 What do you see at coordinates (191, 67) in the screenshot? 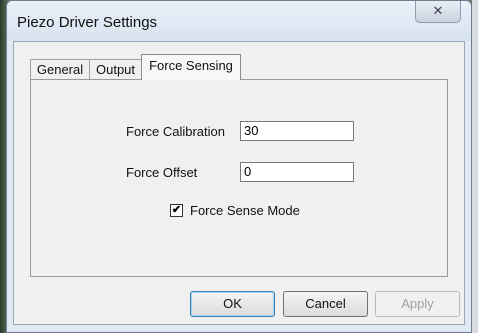
I see `tab-force-sensing: Force Sensing` at bounding box center [191, 67].